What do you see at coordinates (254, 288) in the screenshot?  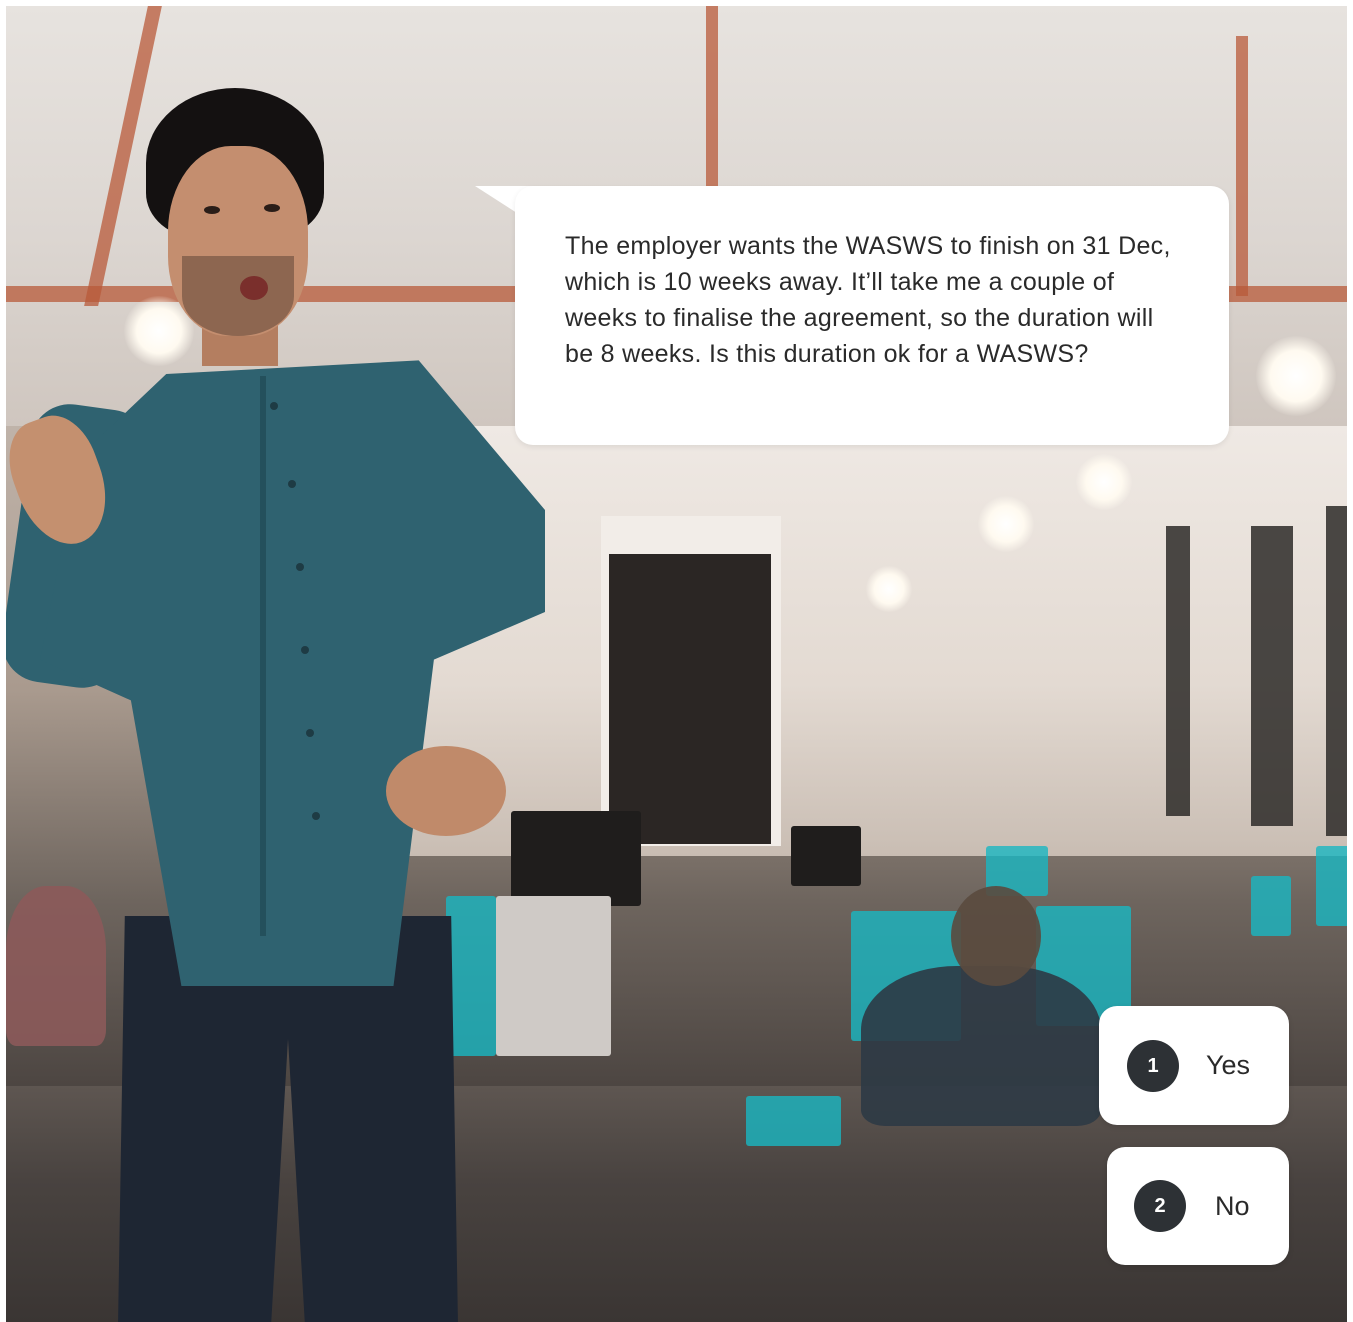 I see `presenter-mouth` at bounding box center [254, 288].